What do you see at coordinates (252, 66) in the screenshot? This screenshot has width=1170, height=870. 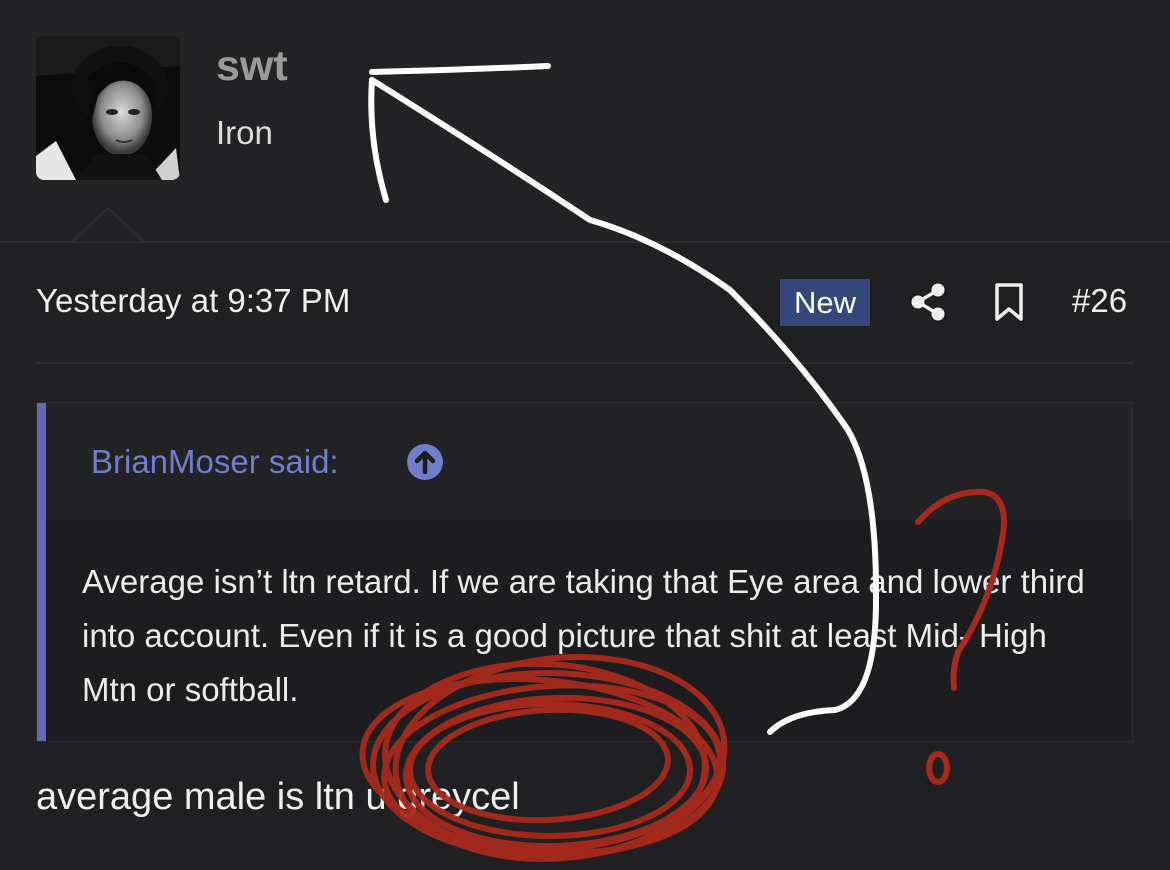 I see `username: swt` at bounding box center [252, 66].